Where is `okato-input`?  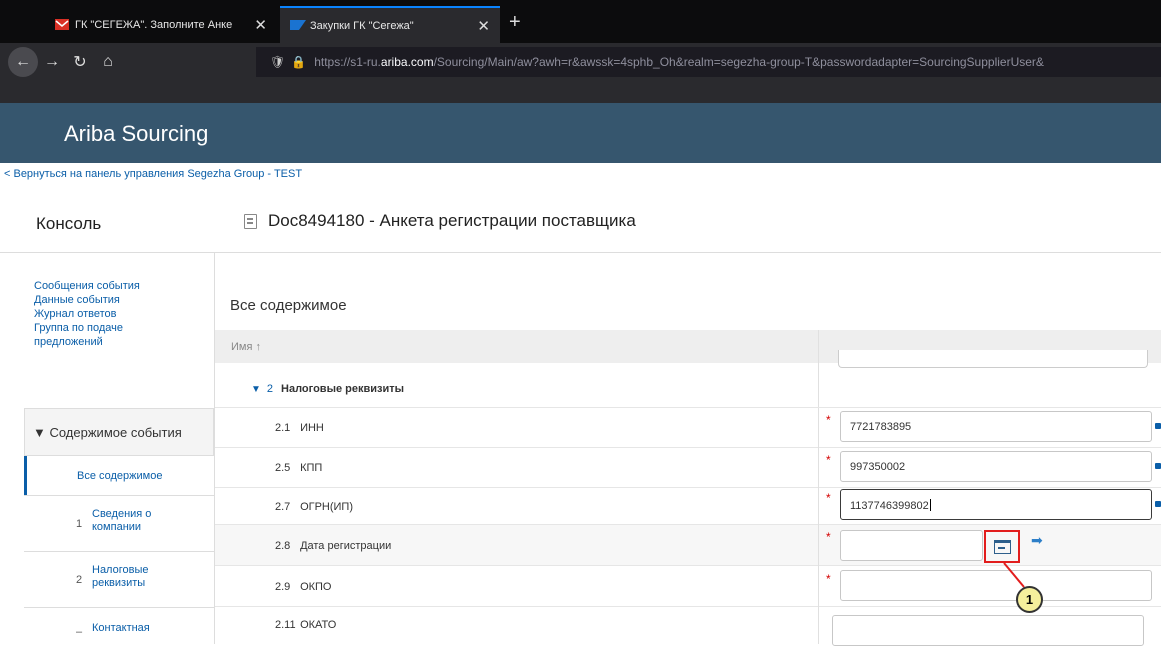 okato-input is located at coordinates (988, 630).